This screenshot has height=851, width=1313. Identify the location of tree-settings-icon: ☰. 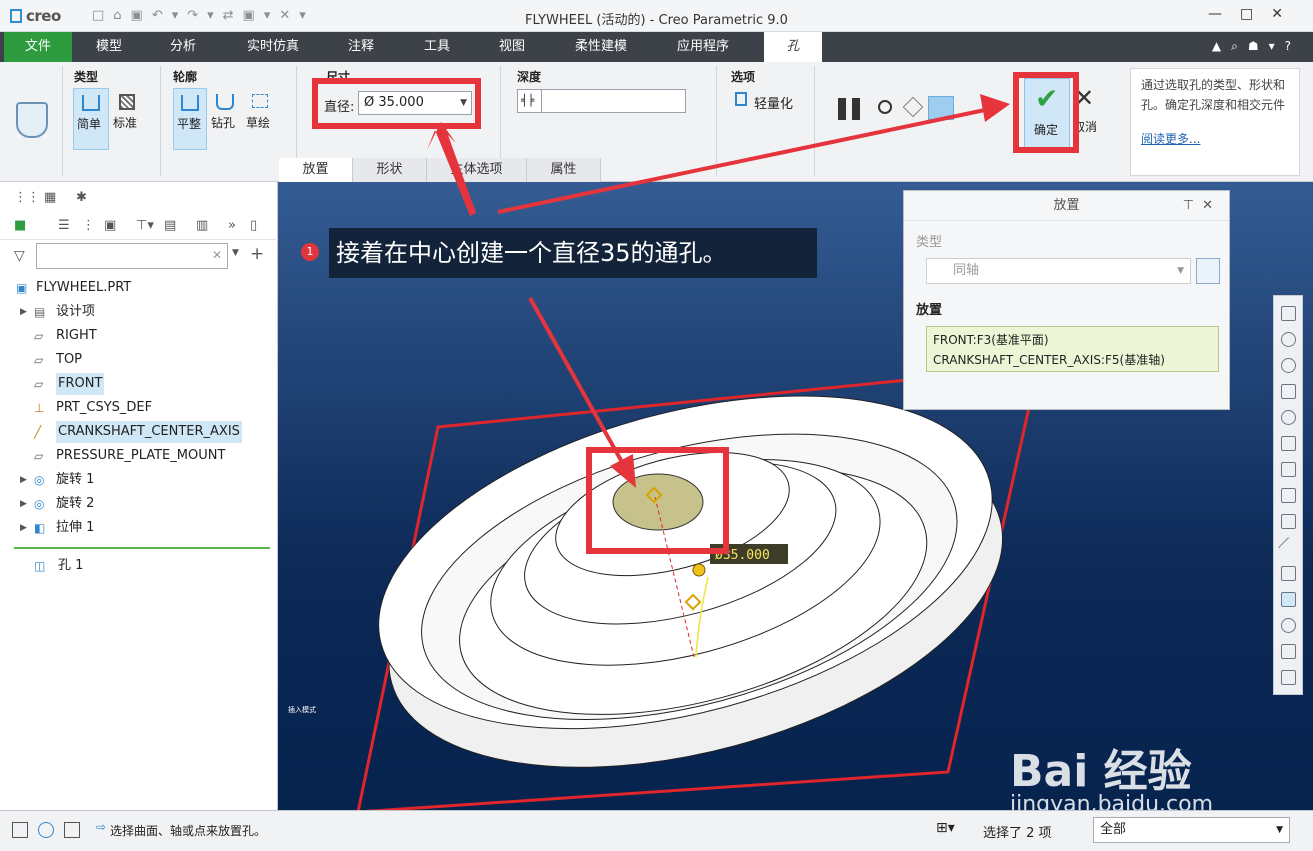
(64, 225).